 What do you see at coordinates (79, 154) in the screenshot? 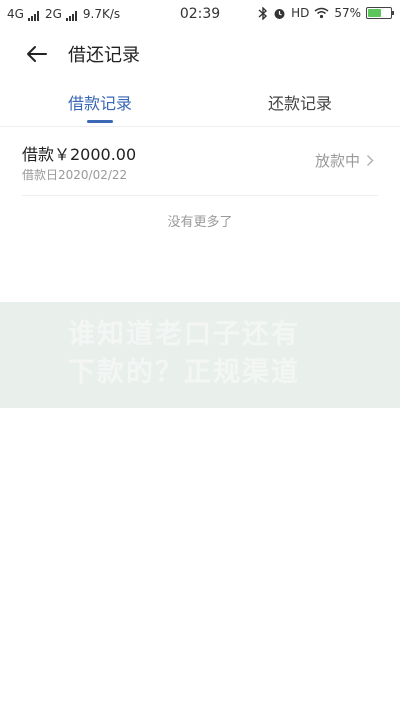
I see `loan-amount: 借款￥2000.00` at bounding box center [79, 154].